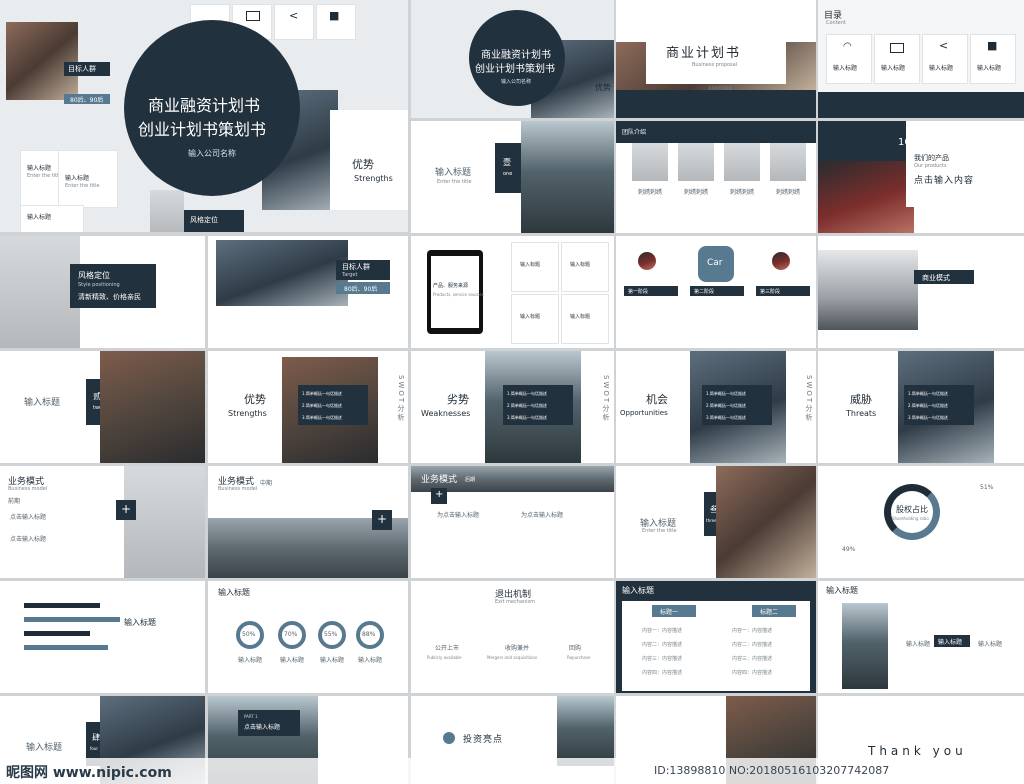 The height and width of the screenshot is (784, 1024). I want to click on slide-equity: 股权占比 Shareholding ratio 51% 49%, so click(921, 522).